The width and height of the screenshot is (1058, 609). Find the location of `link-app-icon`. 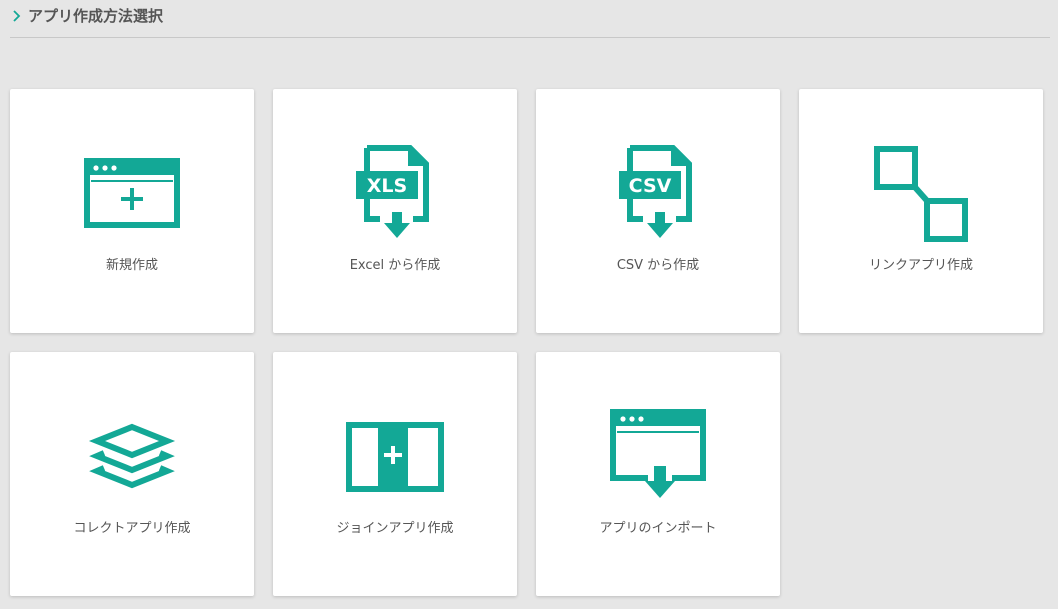

link-app-icon is located at coordinates (921, 194).